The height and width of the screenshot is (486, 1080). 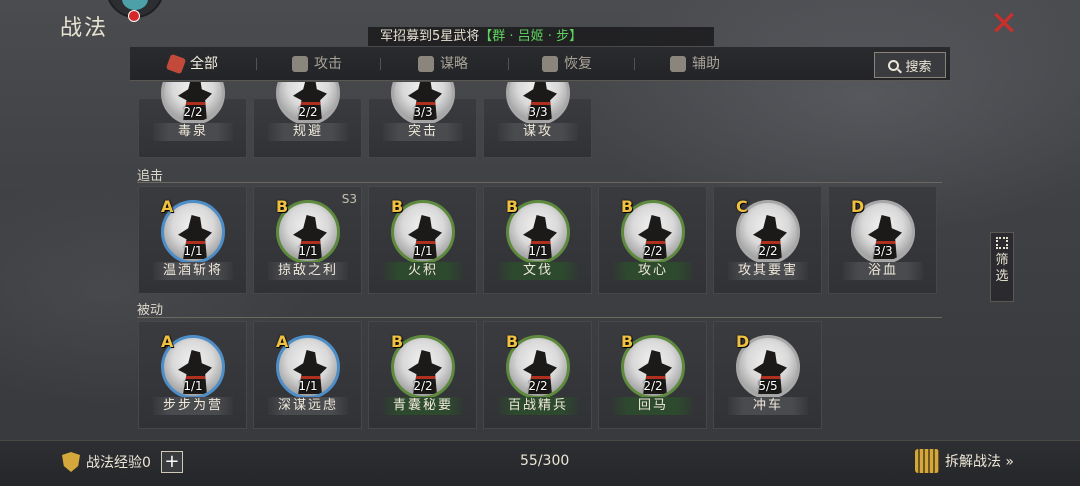 I want to click on tactic-name: 规避, so click(x=308, y=132).